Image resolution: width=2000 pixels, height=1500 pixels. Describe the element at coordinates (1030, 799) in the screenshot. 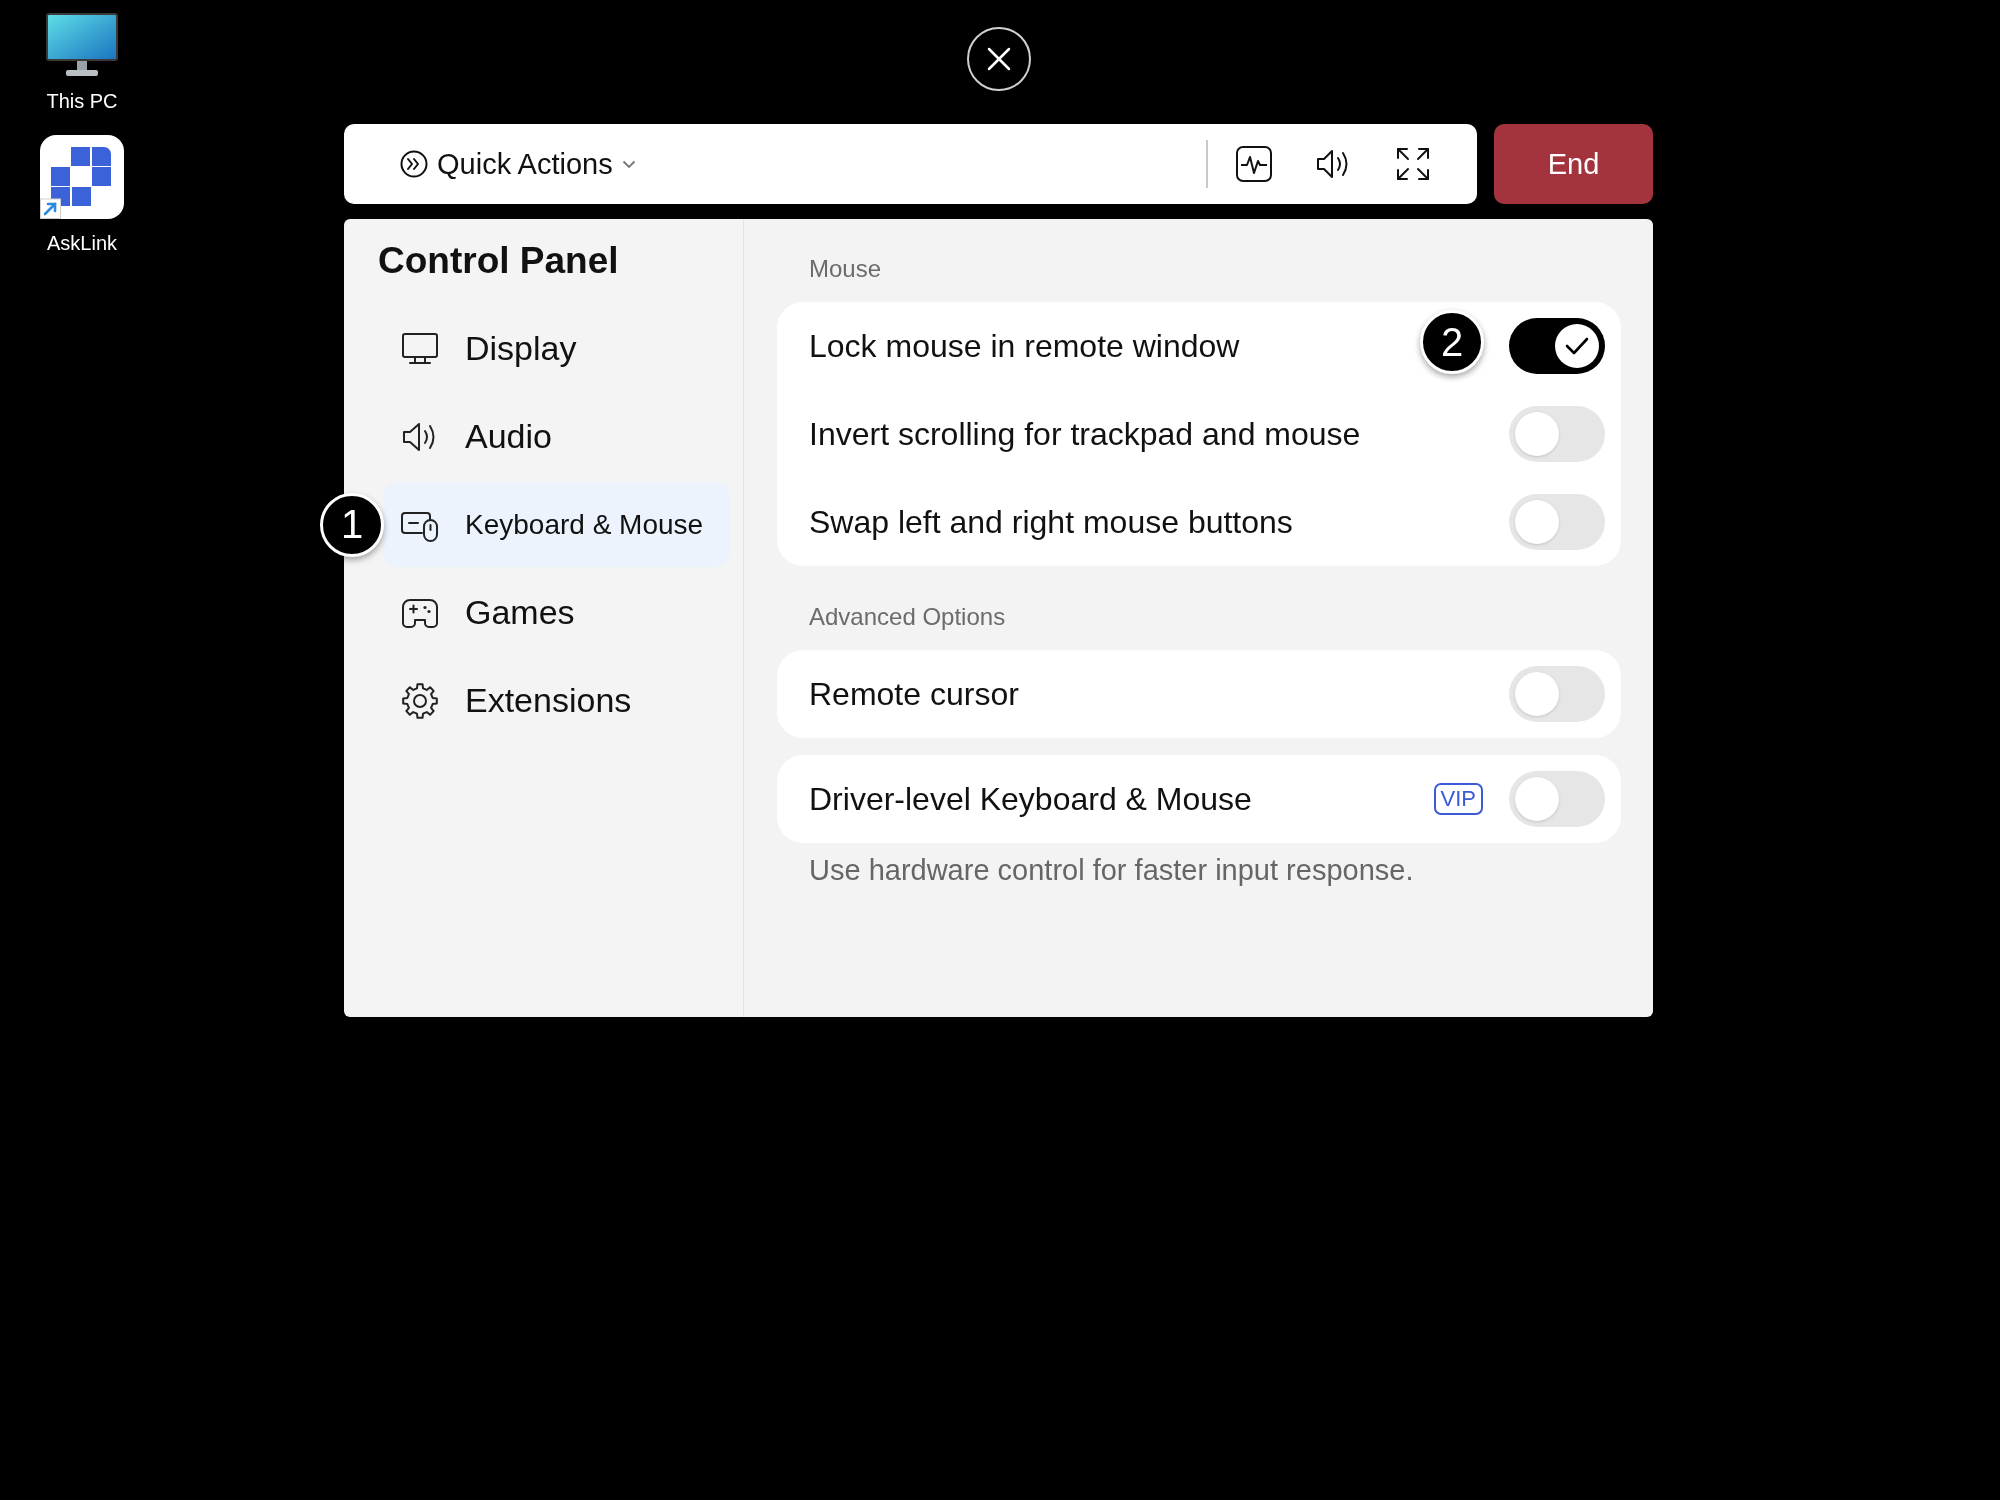

I see `setting-label: Driver-level Keyboard & Mouse` at that location.